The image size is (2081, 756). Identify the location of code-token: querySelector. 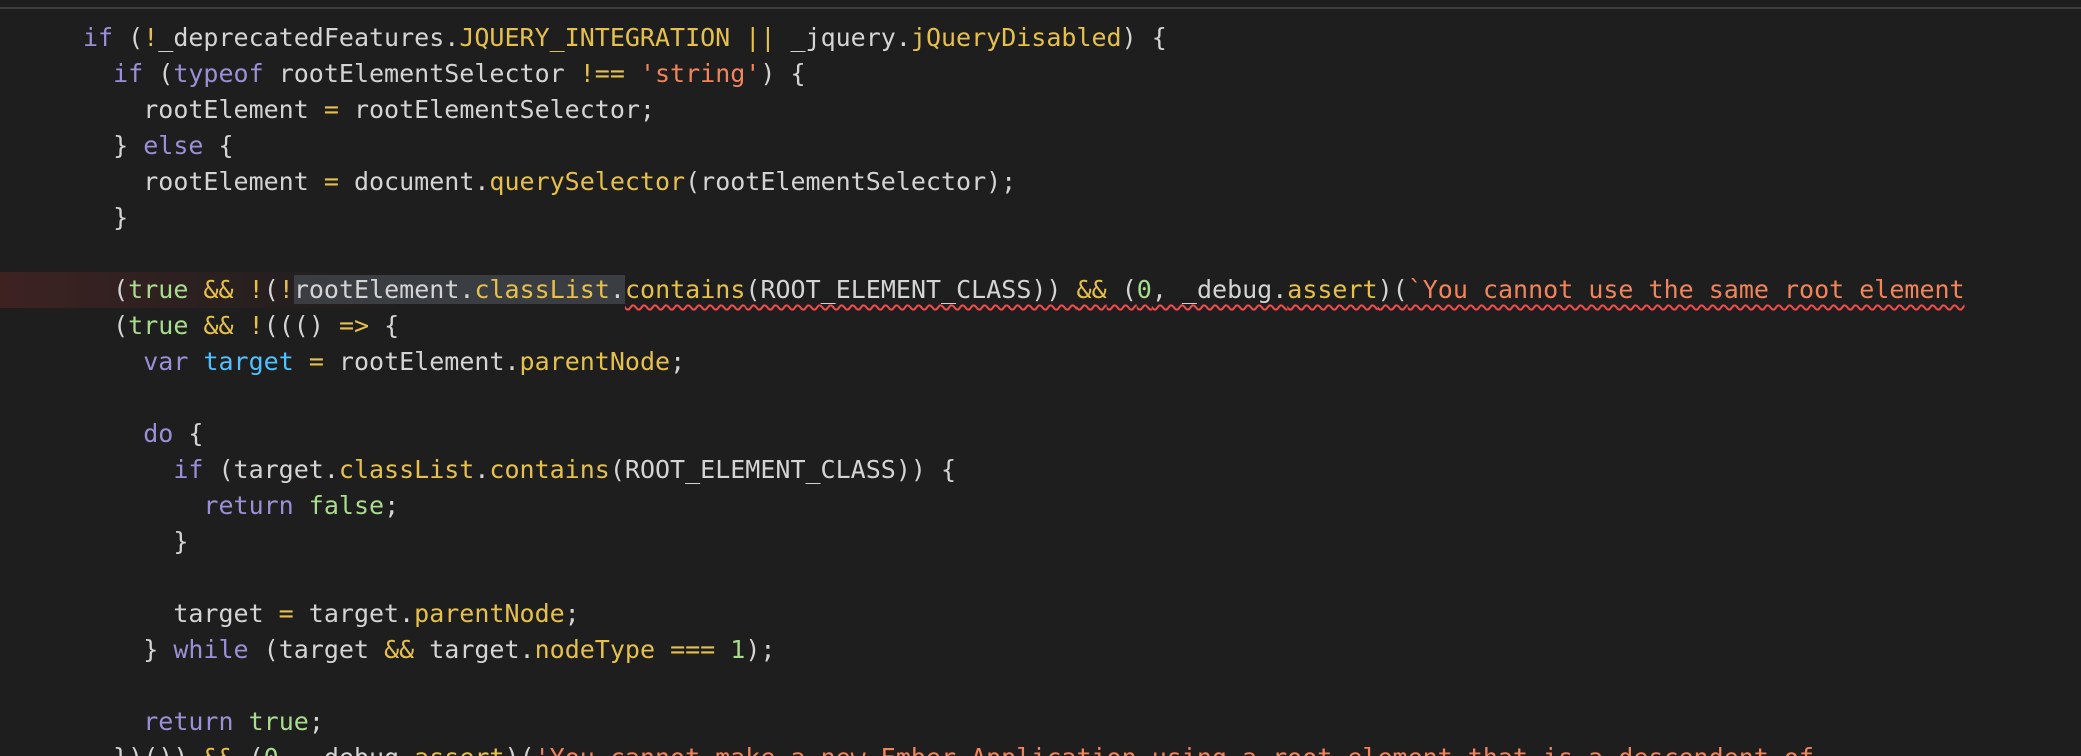
(587, 181).